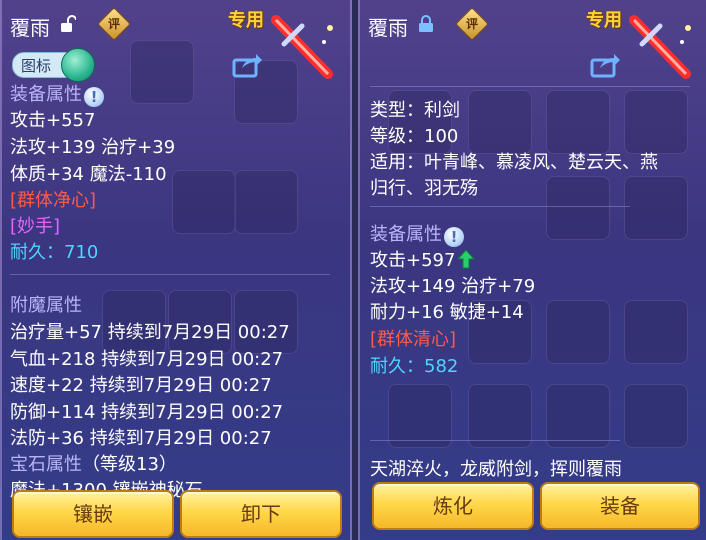  I want to click on stat-line: 攻击+557, so click(53, 120).